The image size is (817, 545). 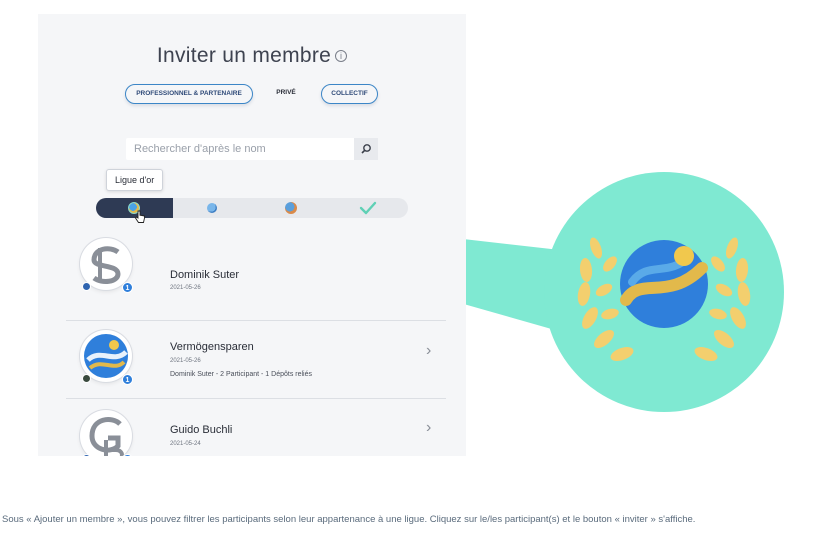 I want to click on search-input: Rechercher d'après le nom, so click(x=200, y=149).